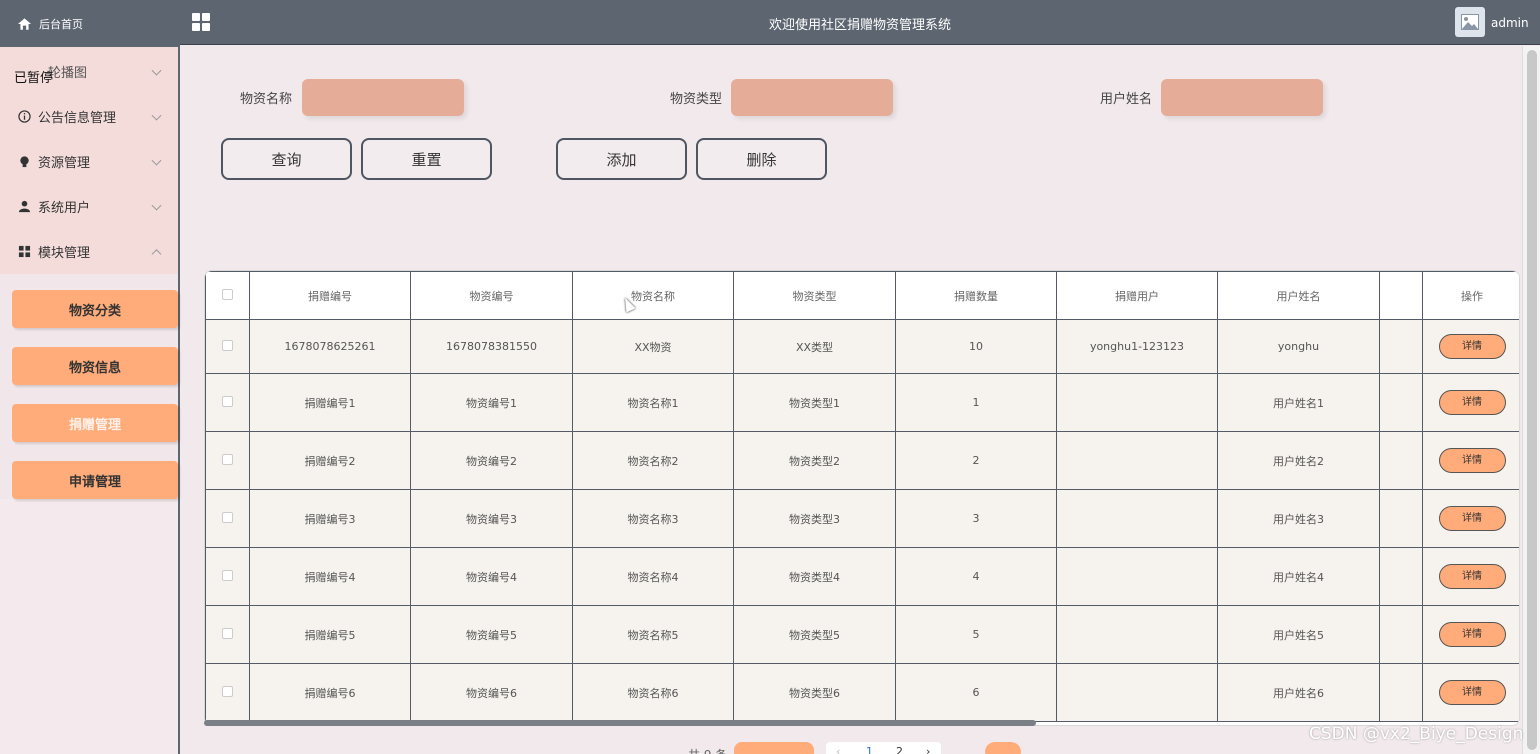  I want to click on table-cell: 用户姓名3, so click(1298, 518).